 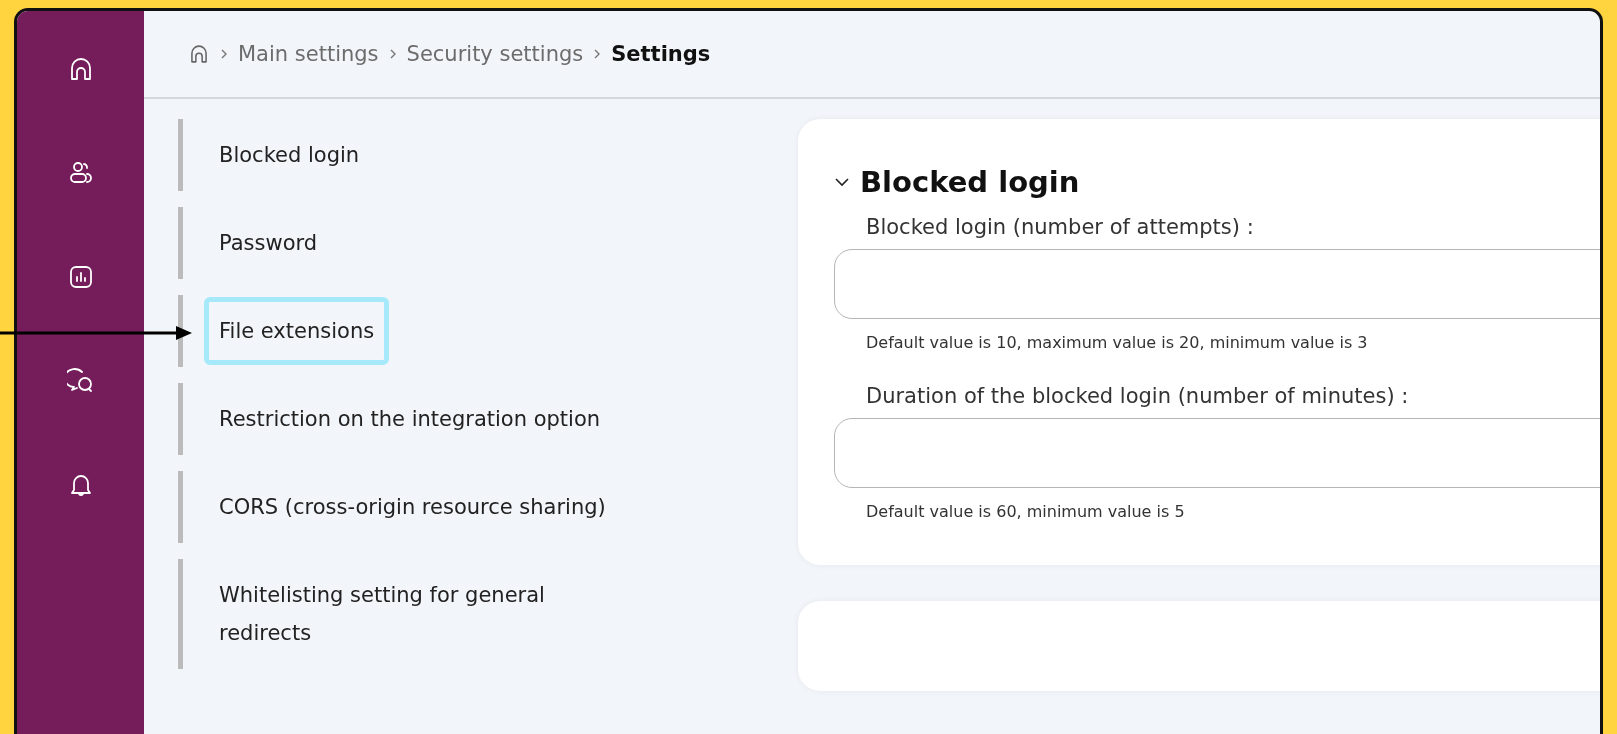 What do you see at coordinates (412, 507) in the screenshot?
I see `nav-item: CORS (cross-origin resource sharing)` at bounding box center [412, 507].